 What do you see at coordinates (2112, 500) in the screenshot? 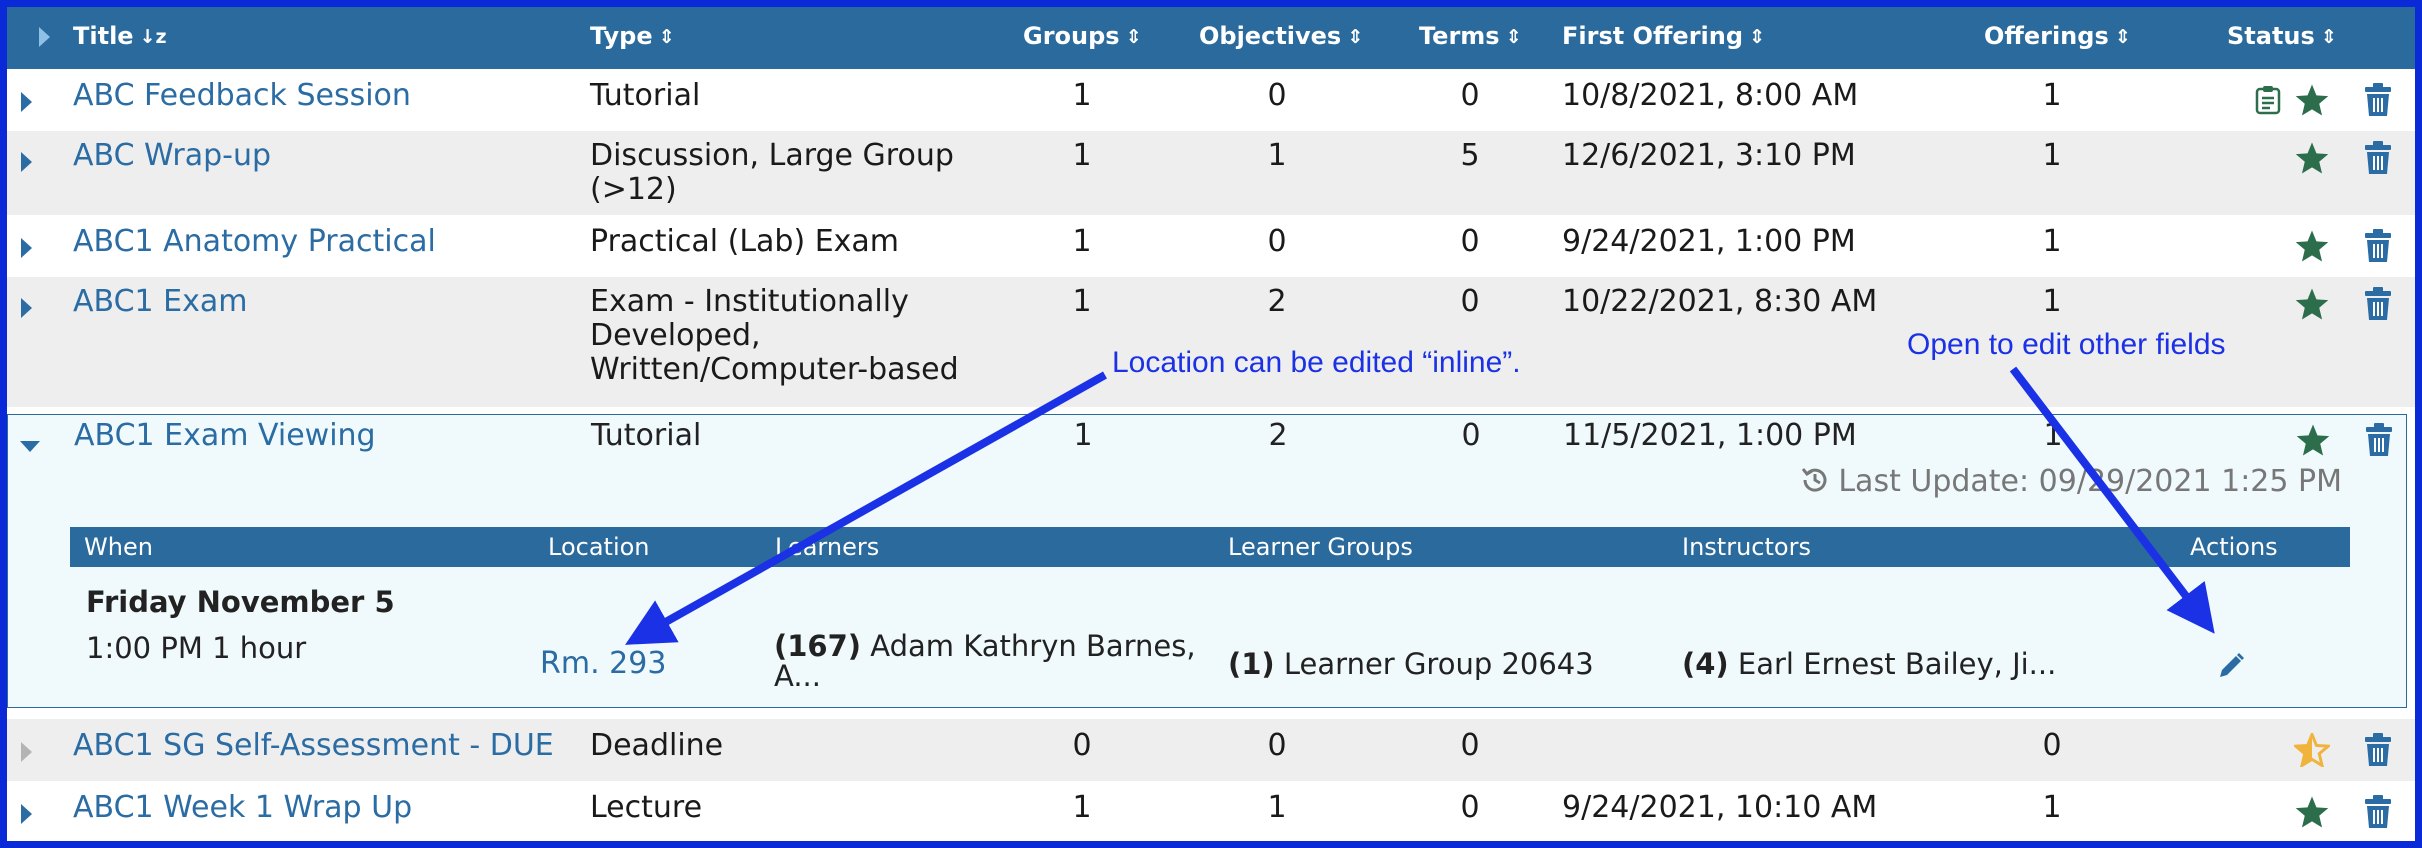
I see `arrow-to-edit` at bounding box center [2112, 500].